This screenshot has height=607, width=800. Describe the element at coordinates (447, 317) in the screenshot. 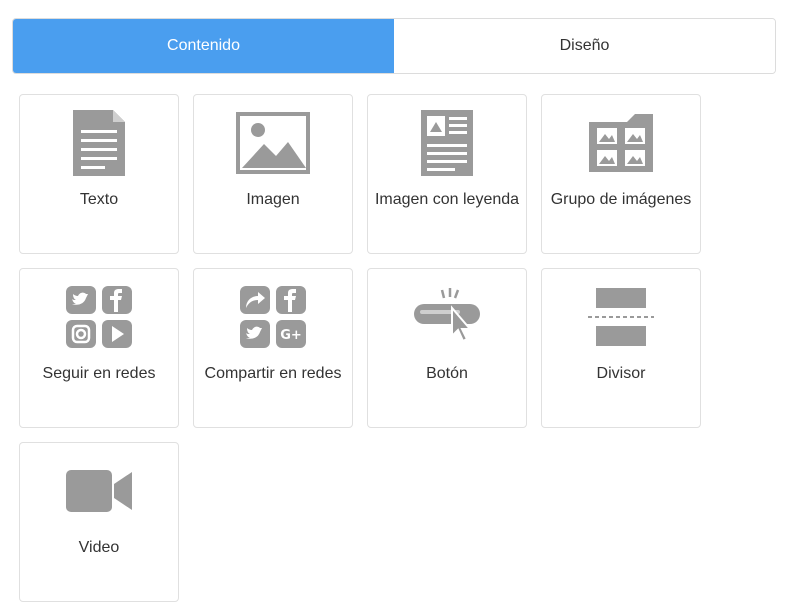

I see `button-click-icon` at that location.